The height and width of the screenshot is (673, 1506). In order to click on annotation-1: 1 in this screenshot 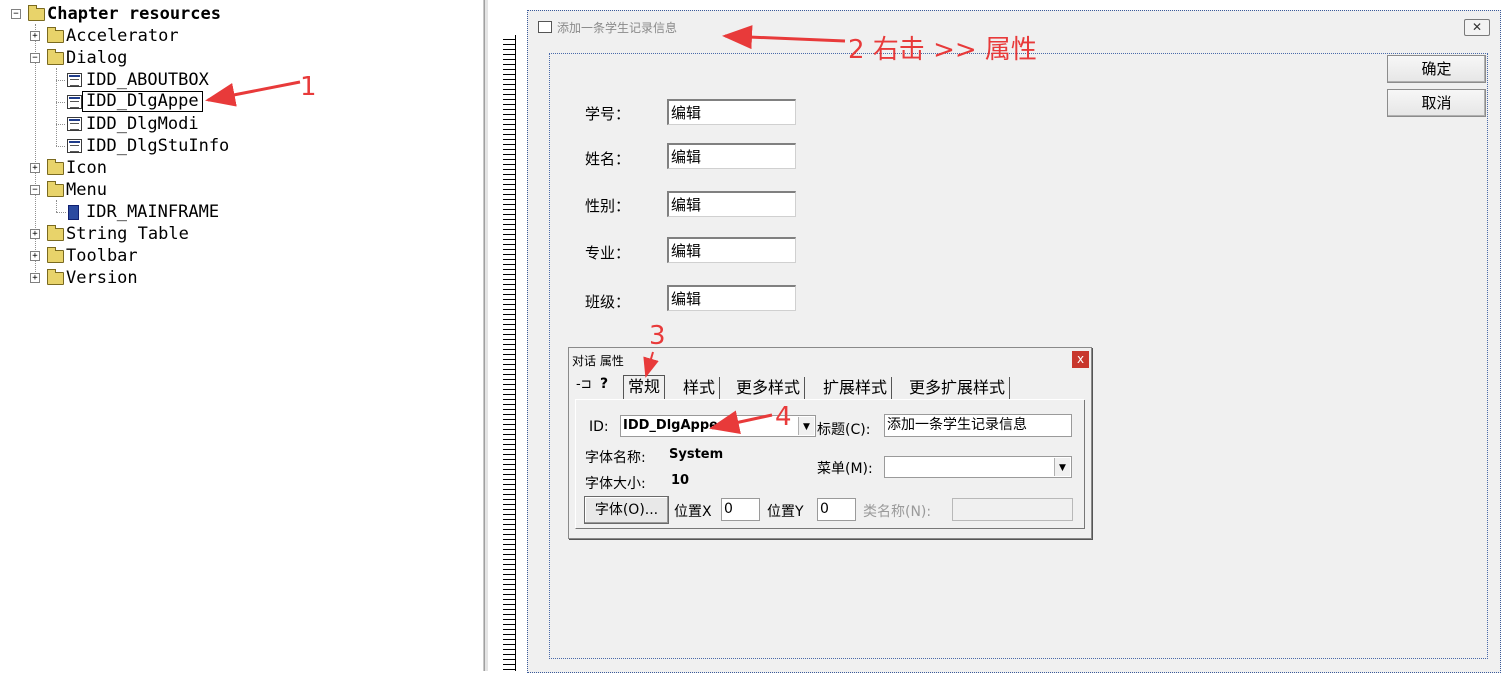, I will do `click(308, 87)`.